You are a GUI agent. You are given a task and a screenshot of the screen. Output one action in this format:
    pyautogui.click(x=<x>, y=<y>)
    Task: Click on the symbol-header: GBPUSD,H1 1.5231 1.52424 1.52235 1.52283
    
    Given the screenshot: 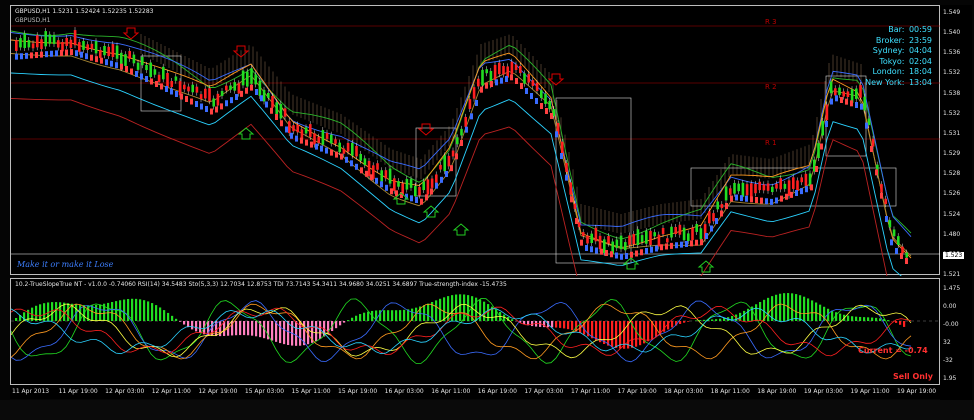 What is the action you would take?
    pyautogui.click(x=84, y=11)
    